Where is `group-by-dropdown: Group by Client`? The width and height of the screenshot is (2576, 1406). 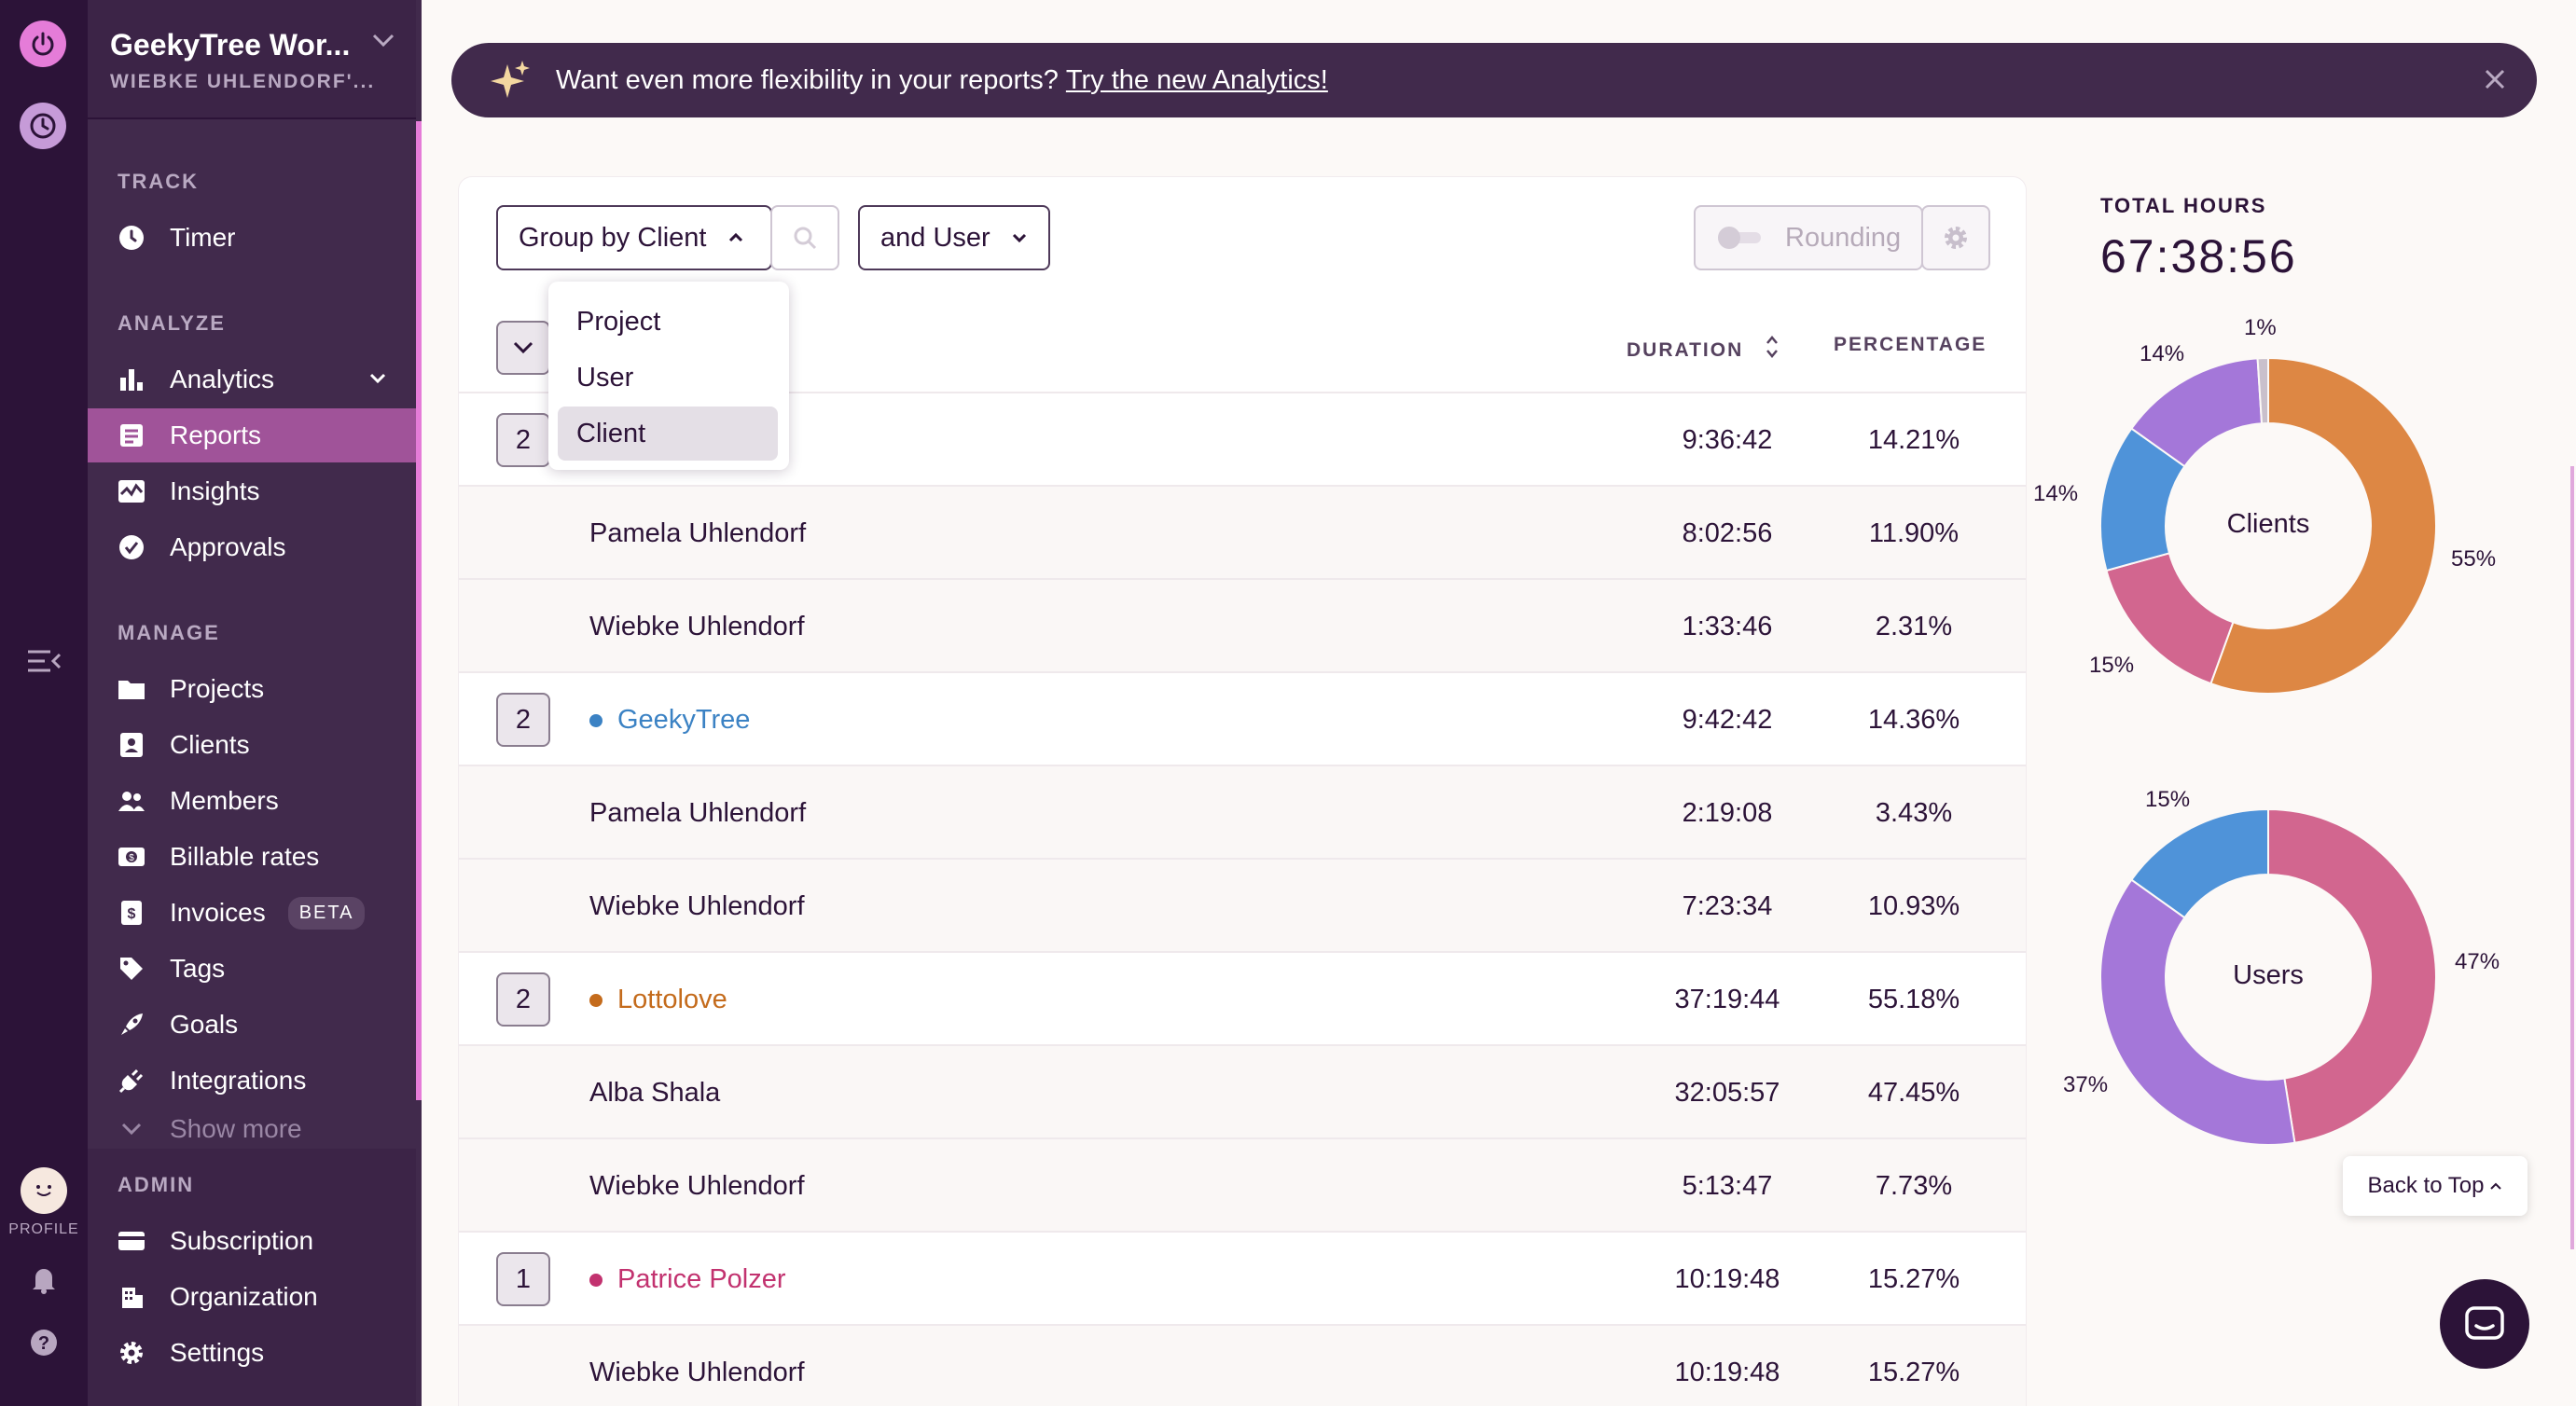
group-by-dropdown: Group by Client is located at coordinates (634, 237).